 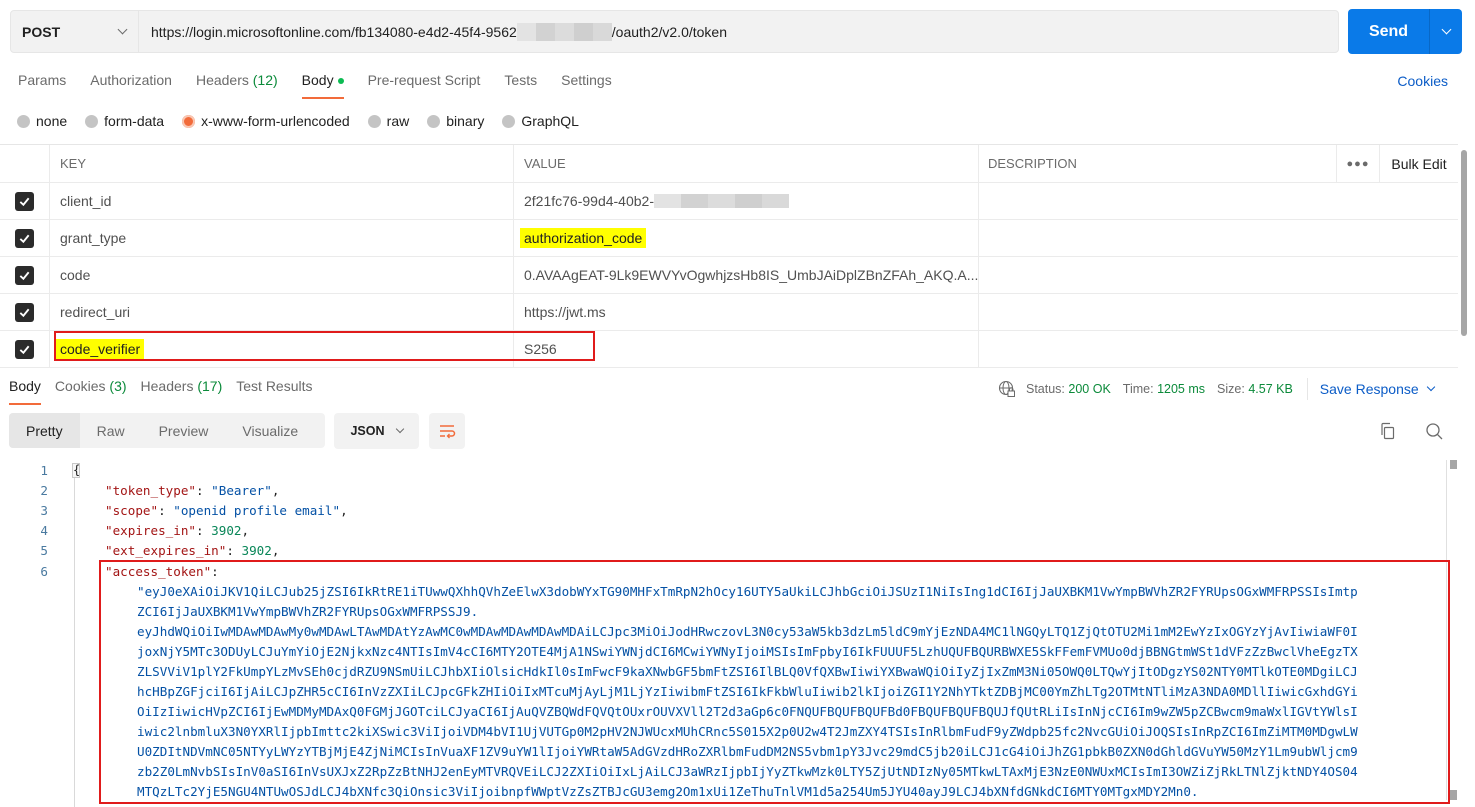 I want to click on line-number: 4, so click(x=44, y=530).